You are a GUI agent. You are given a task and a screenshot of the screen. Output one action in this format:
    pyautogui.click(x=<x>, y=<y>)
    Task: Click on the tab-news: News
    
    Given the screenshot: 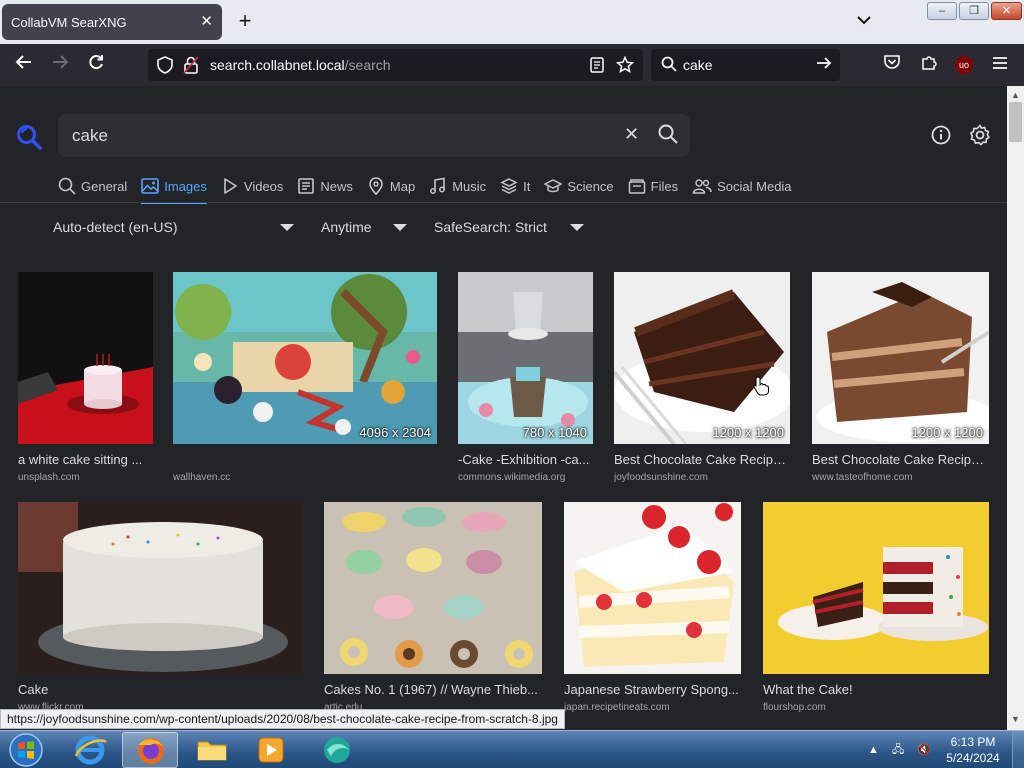 What is the action you would take?
    pyautogui.click(x=325, y=190)
    